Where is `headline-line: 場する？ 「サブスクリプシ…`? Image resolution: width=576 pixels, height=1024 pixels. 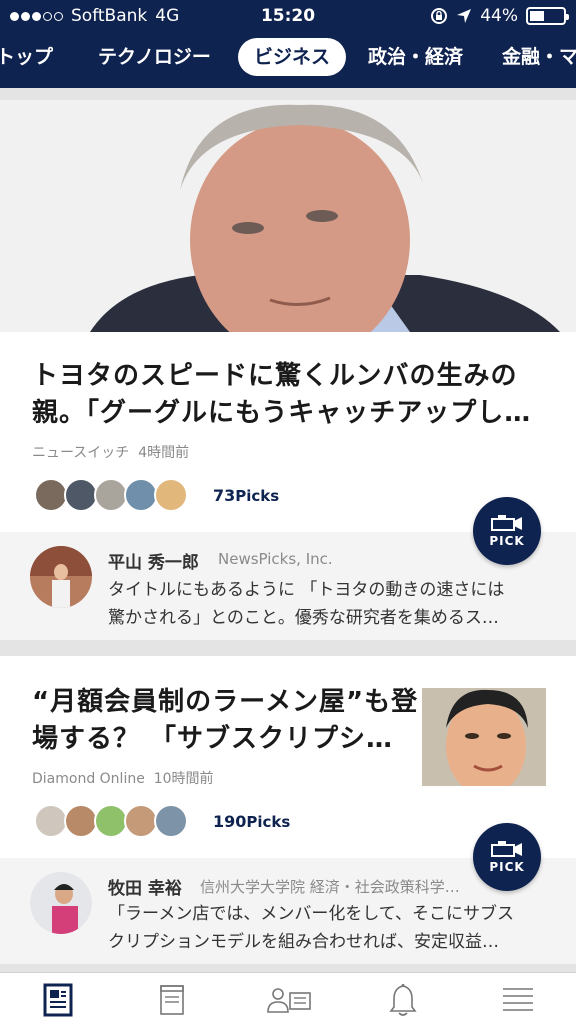 headline-line: 場する？ 「サブスクリプシ… is located at coordinates (213, 739).